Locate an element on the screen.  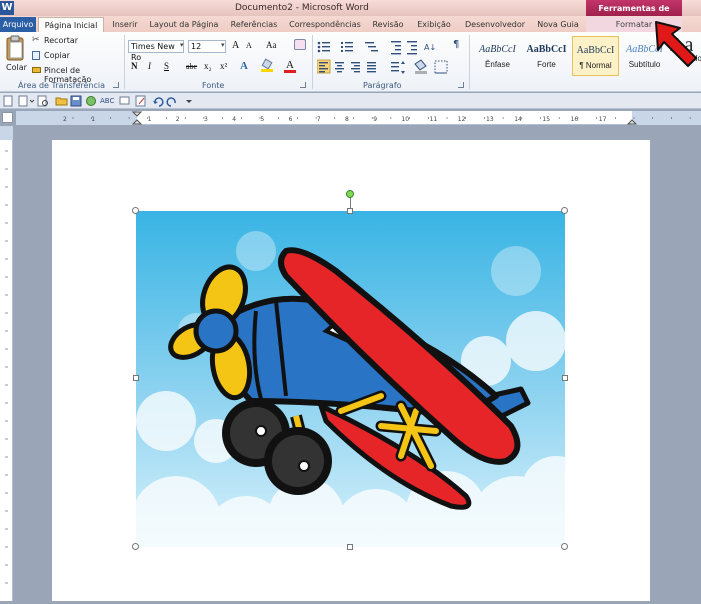
pilcrow-button: ¶ is located at coordinates (456, 44).